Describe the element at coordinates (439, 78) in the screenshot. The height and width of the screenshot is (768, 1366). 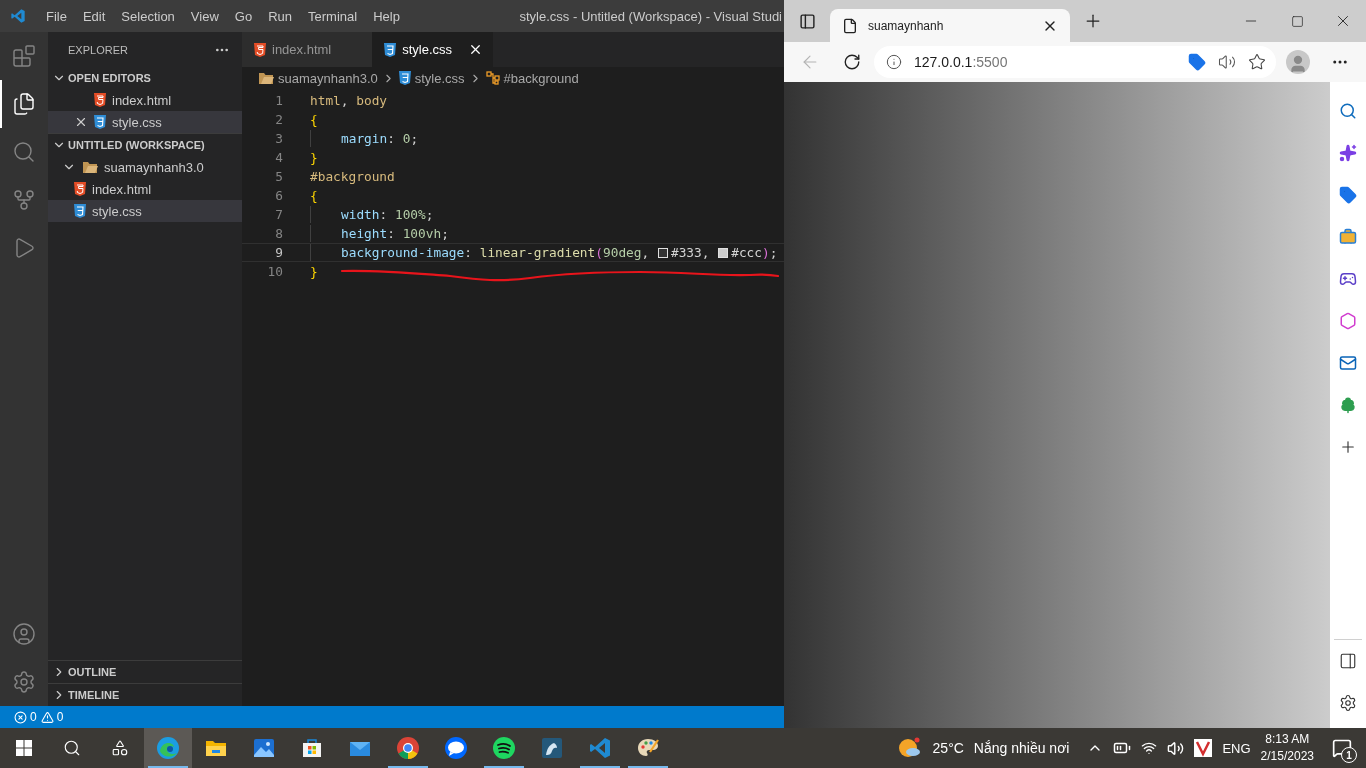
I see `breadcrumb: style.css` at that location.